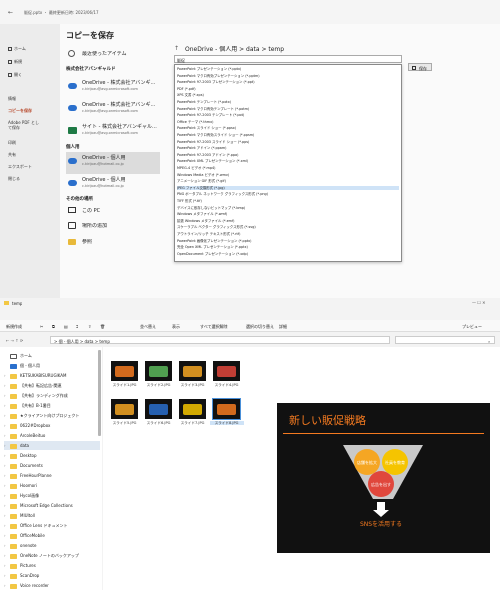 Image resolution: width=500 pixels, height=590 pixels. Describe the element at coordinates (52, 395) in the screenshot. I see `sidebar-item: › 【共有】ランディング作成` at that location.